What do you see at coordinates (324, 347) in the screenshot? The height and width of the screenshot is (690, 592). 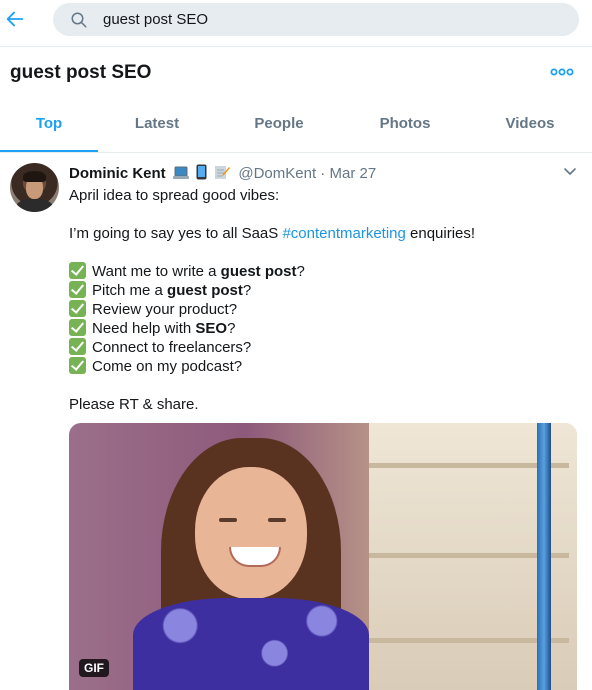 I see `list-item: Connect to freelancers?` at bounding box center [324, 347].